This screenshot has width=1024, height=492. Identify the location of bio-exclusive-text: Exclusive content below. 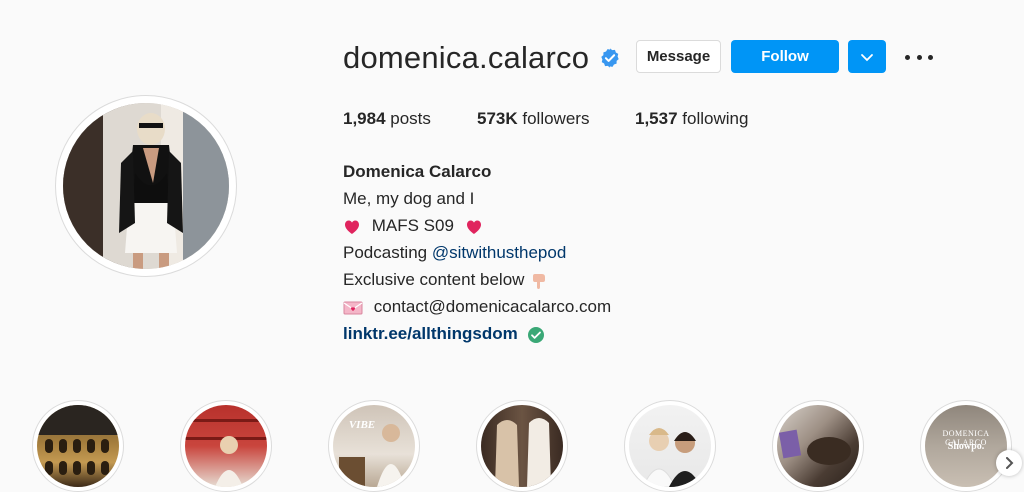
(434, 279).